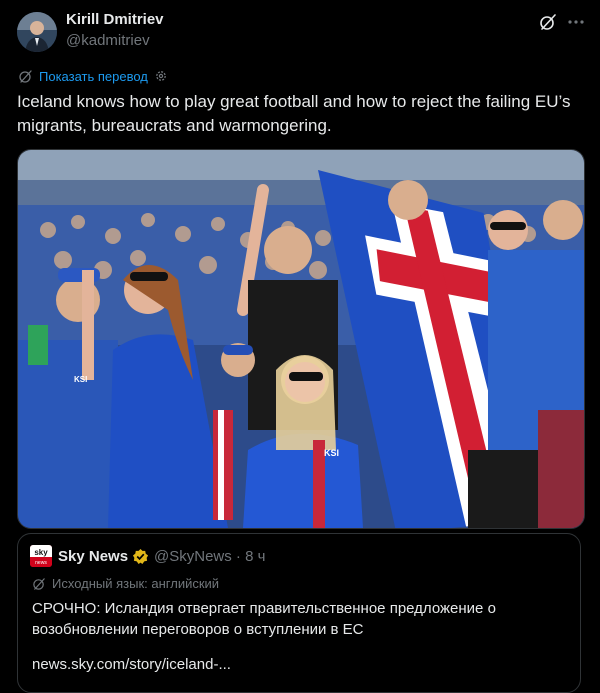  I want to click on quoted-time: 8 ч, so click(255, 556).